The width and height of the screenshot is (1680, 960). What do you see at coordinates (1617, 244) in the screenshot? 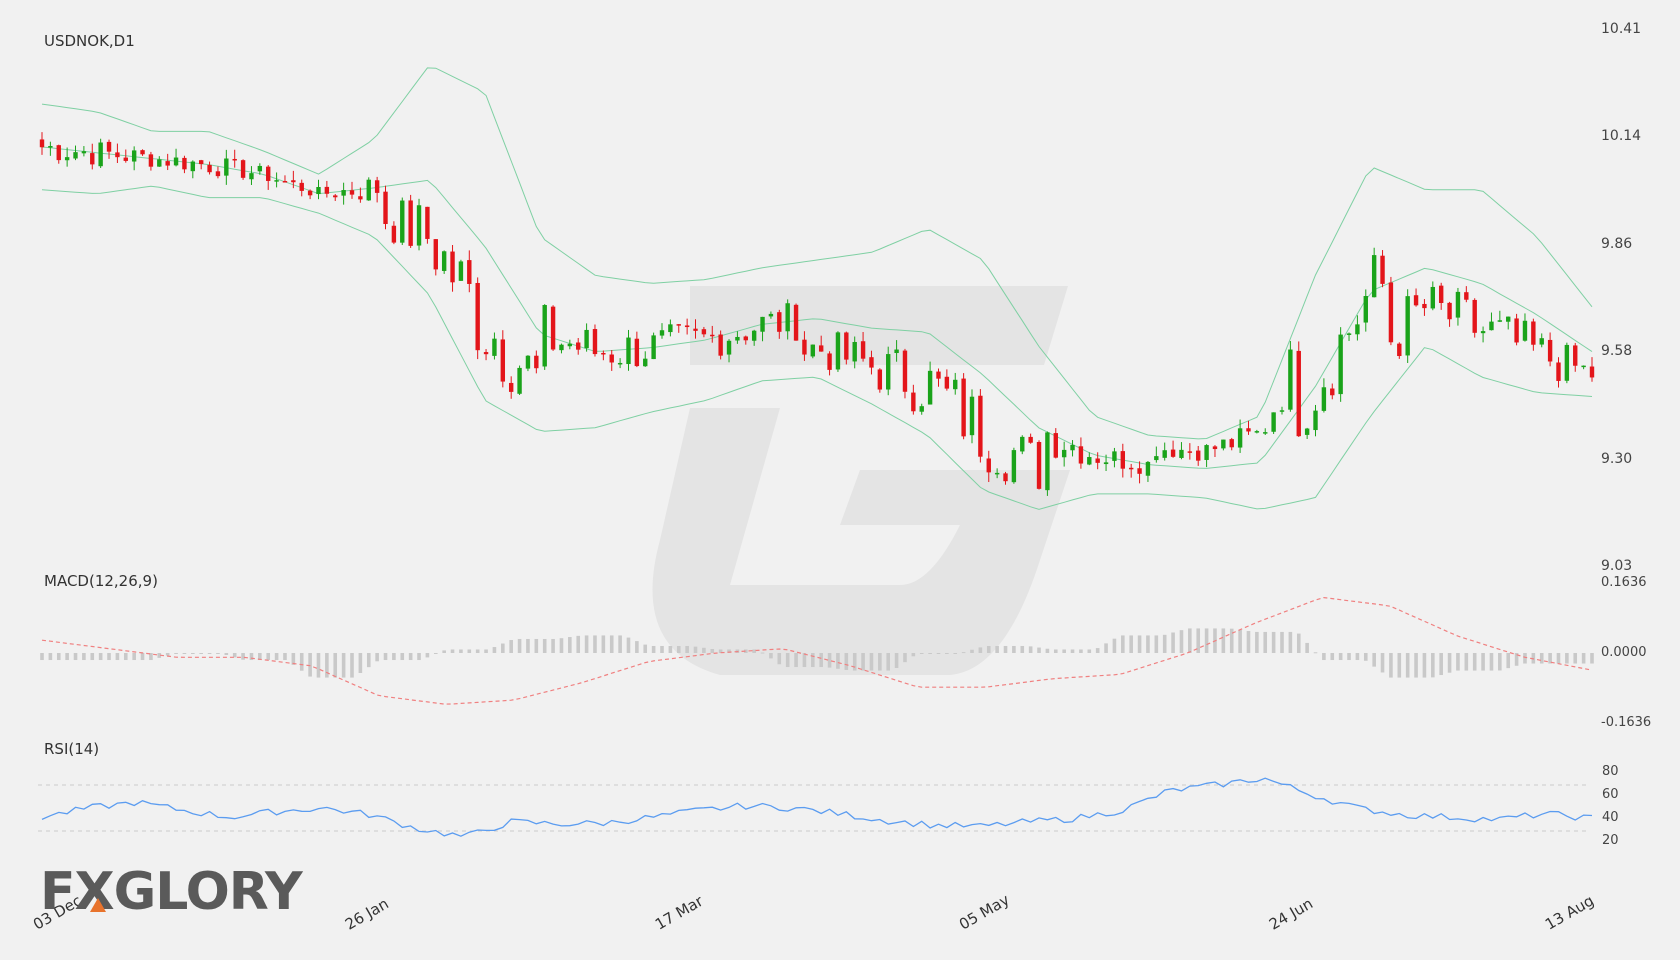
I see `price-tick: 9.86` at bounding box center [1617, 244].